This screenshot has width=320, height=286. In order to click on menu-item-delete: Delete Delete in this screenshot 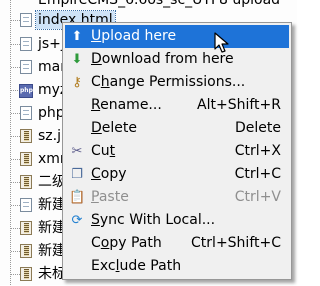, I will do `click(177, 128)`.